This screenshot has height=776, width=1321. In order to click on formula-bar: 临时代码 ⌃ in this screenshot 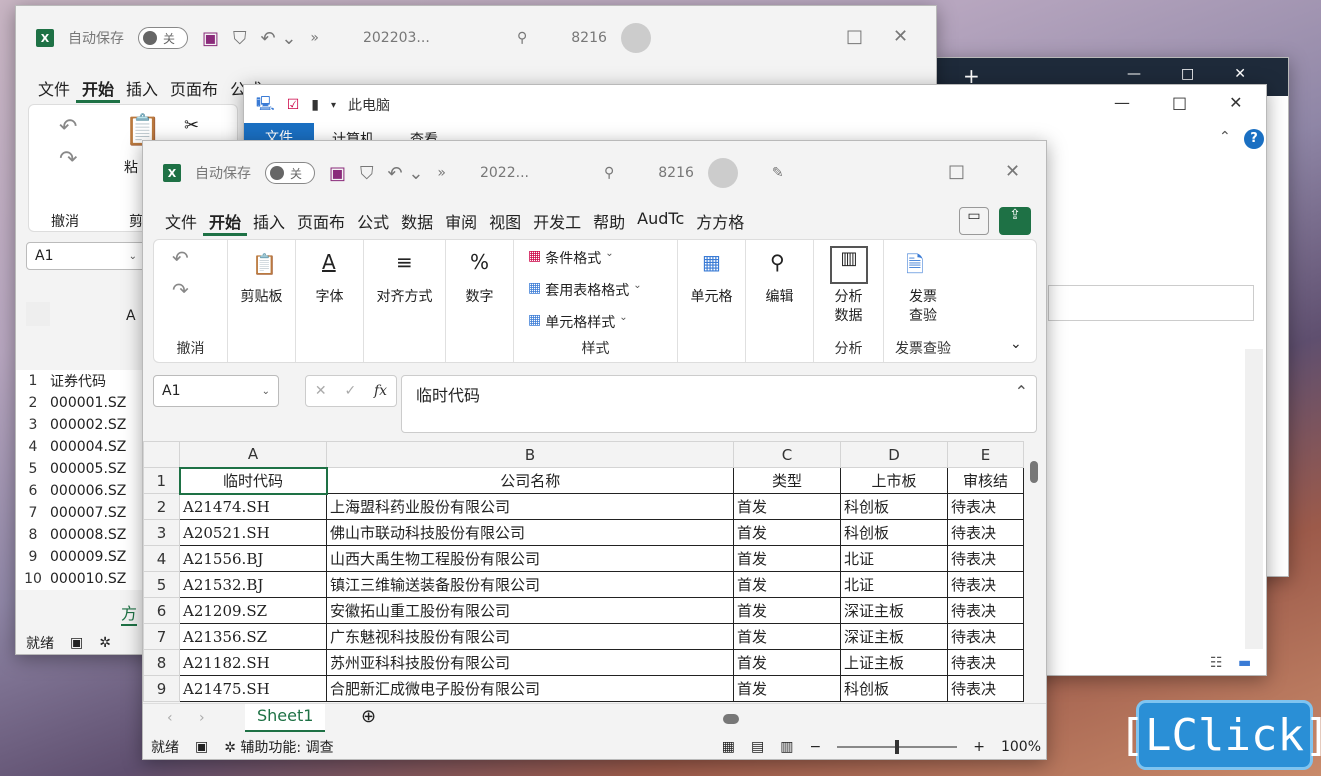, I will do `click(719, 404)`.